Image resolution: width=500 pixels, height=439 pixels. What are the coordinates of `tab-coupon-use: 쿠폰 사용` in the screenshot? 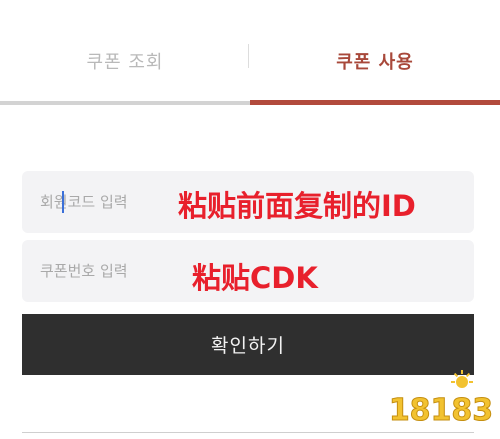 It's located at (375, 53).